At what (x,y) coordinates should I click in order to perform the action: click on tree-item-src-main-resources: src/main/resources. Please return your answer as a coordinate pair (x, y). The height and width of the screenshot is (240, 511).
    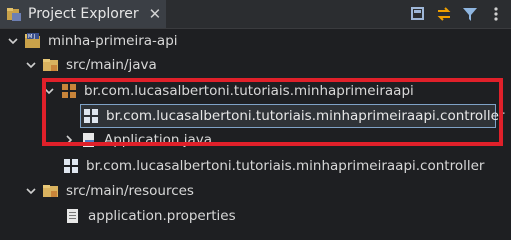
    Looking at the image, I should click on (255, 191).